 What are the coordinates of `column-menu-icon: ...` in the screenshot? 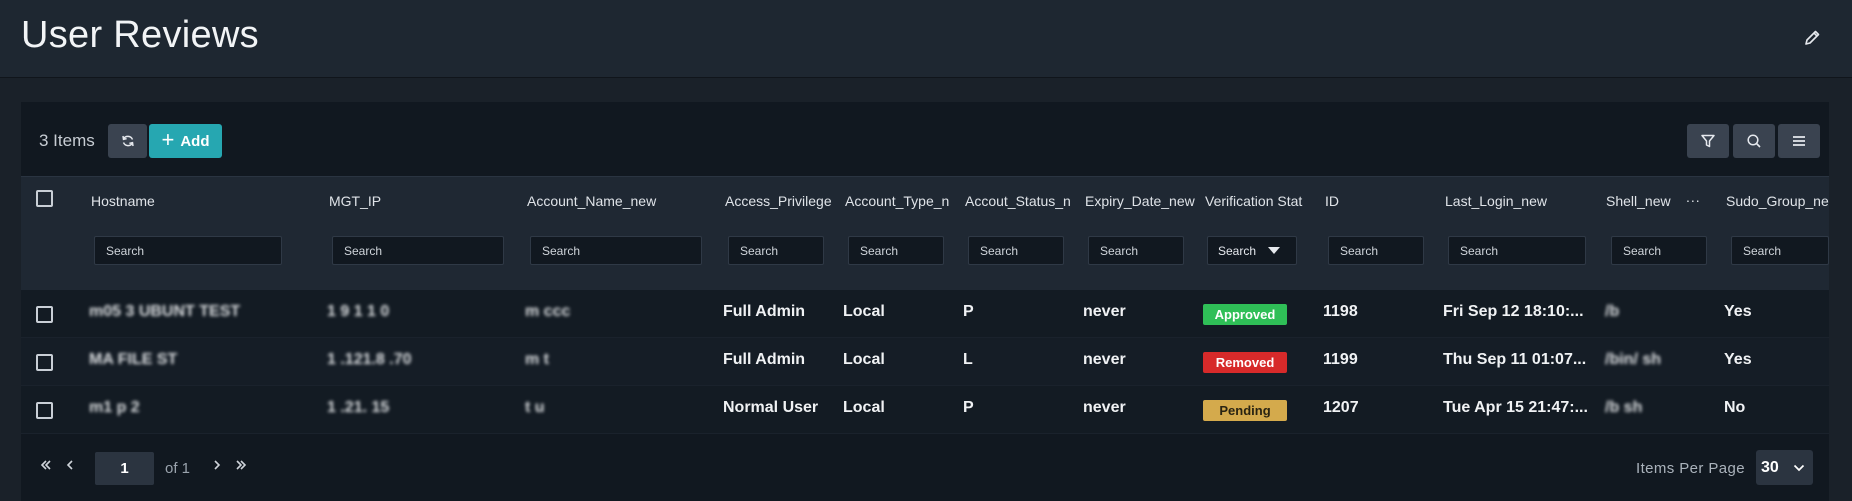 It's located at (1693, 197).